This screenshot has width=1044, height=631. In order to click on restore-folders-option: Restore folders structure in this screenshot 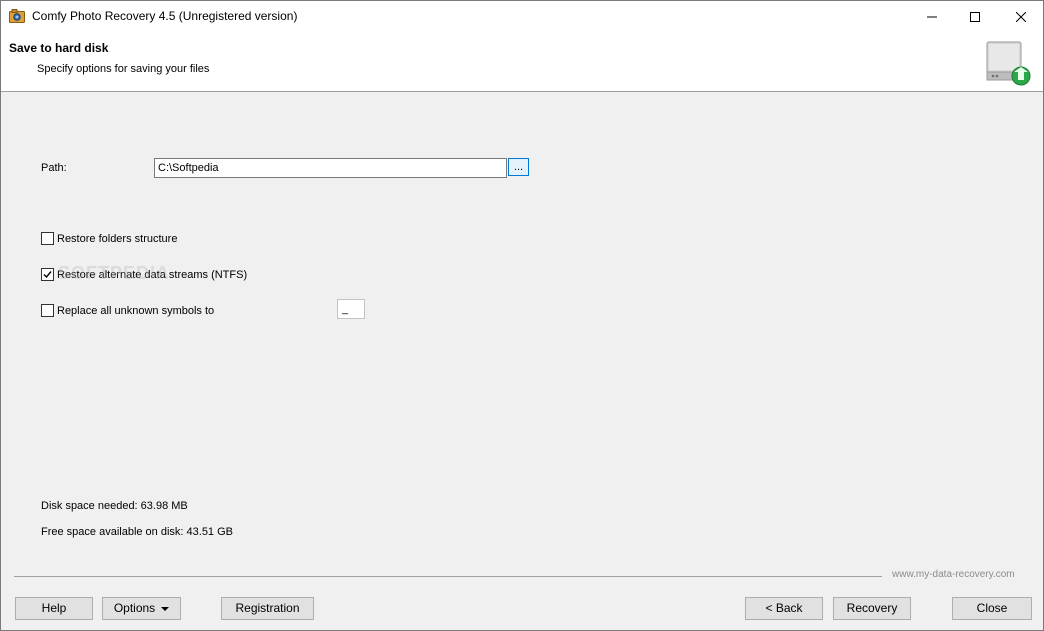, I will do `click(109, 238)`.